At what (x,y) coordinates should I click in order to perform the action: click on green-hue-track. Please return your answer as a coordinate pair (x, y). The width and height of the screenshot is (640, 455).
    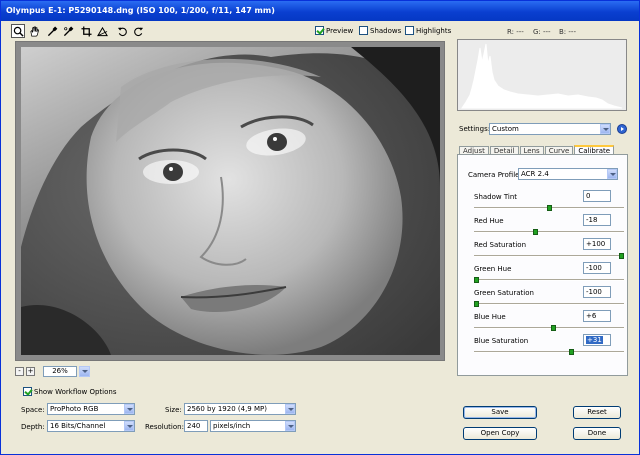
    Looking at the image, I should click on (549, 280).